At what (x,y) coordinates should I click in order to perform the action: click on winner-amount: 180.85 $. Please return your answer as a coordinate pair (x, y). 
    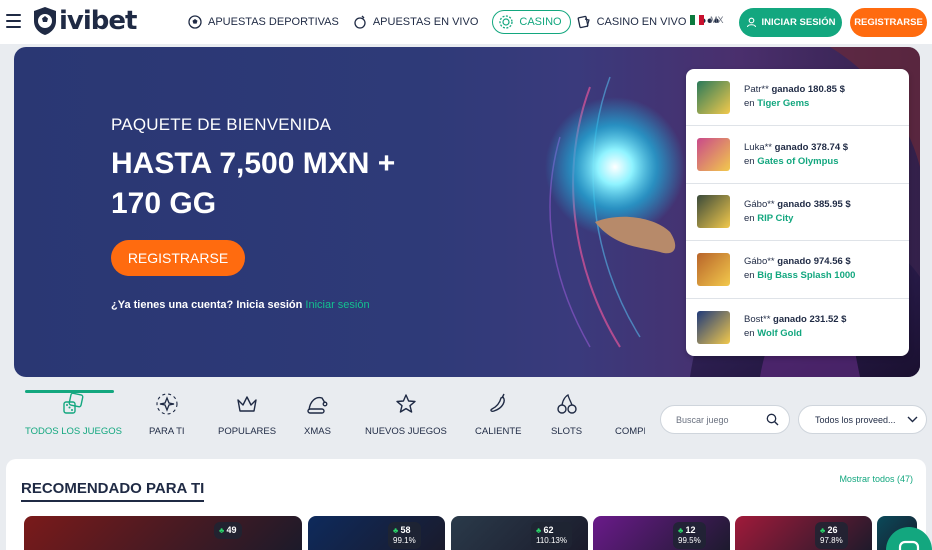
    Looking at the image, I should click on (826, 90).